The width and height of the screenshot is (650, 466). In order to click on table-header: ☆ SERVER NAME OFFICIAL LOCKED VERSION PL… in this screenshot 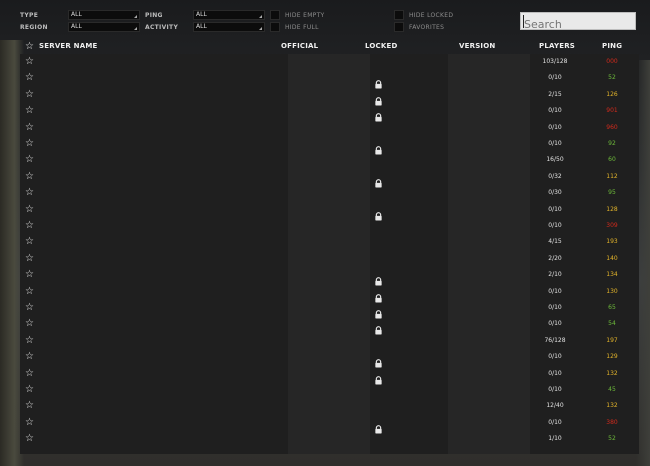, I will do `click(329, 47)`.